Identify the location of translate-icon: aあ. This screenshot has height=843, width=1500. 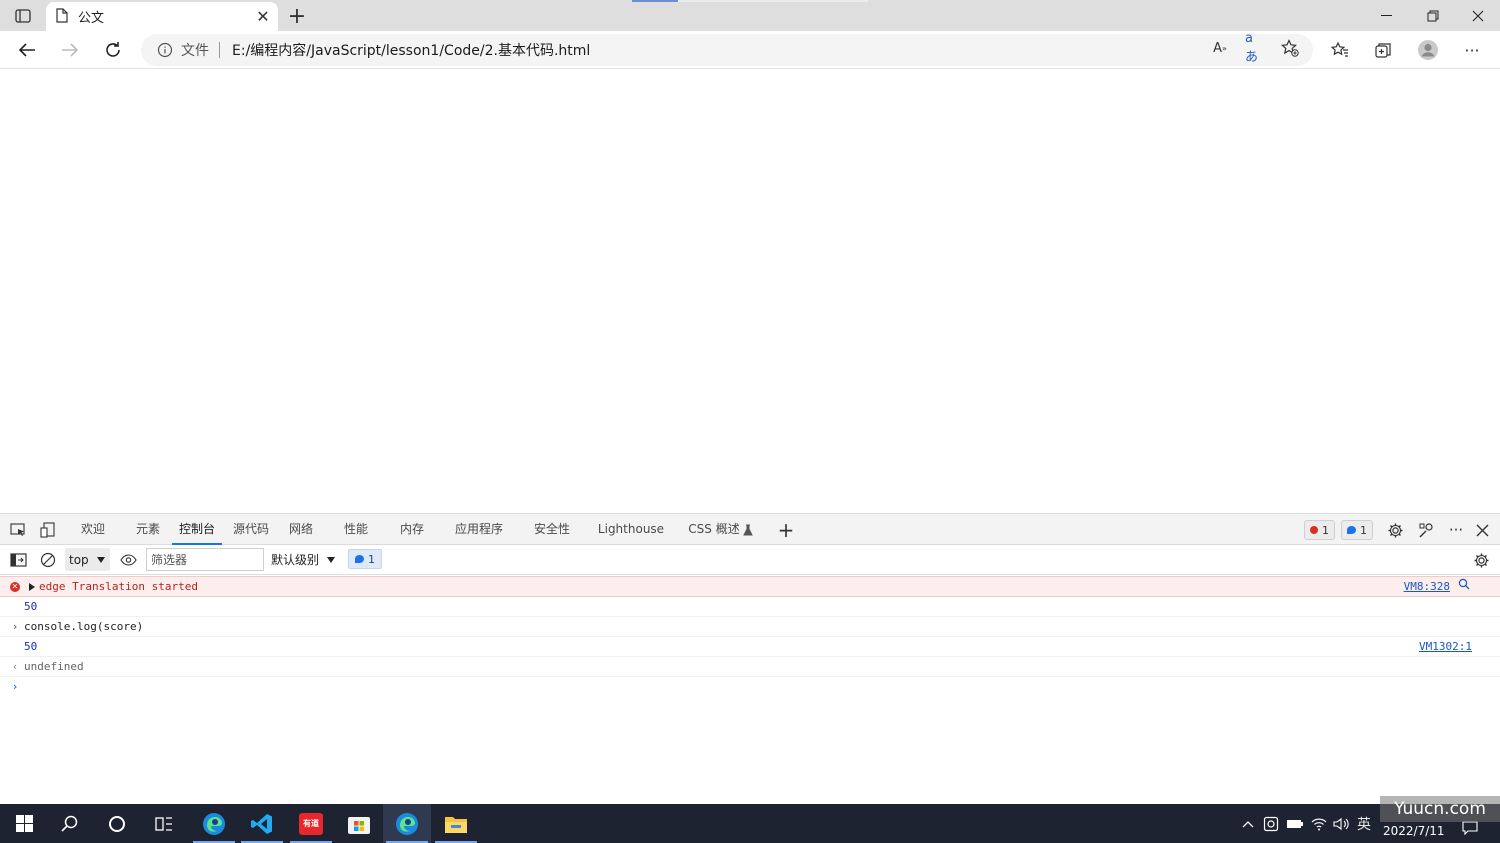
(1255, 48).